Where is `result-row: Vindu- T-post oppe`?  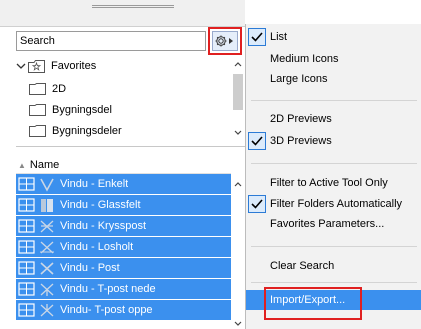
result-row: Vindu- T-post oppe is located at coordinates (123, 310).